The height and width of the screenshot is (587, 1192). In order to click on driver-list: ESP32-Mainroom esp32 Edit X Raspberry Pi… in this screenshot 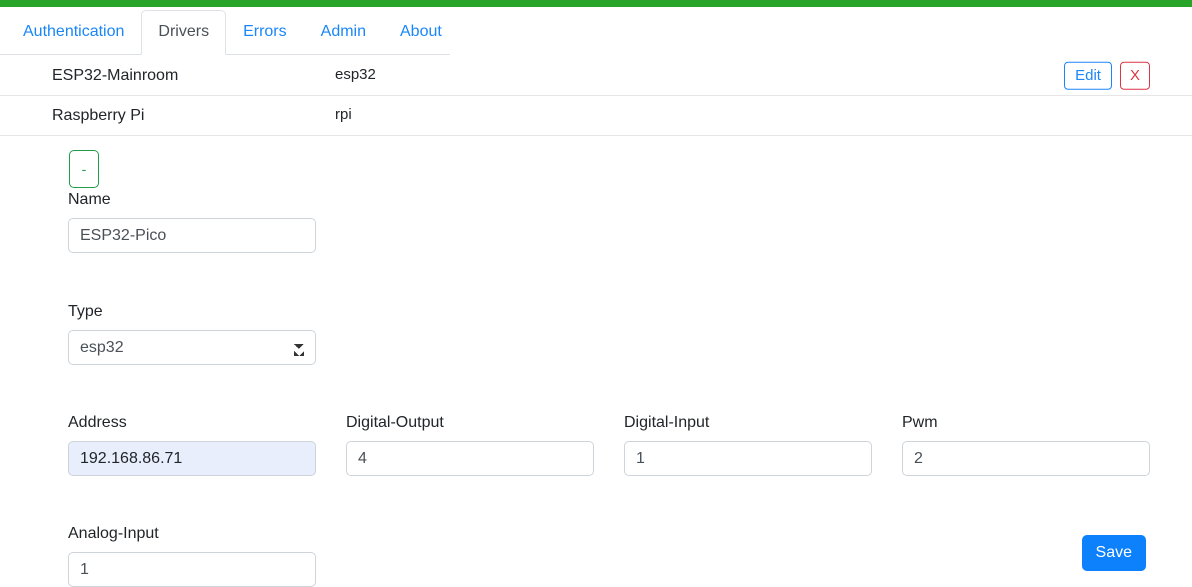, I will do `click(596, 96)`.